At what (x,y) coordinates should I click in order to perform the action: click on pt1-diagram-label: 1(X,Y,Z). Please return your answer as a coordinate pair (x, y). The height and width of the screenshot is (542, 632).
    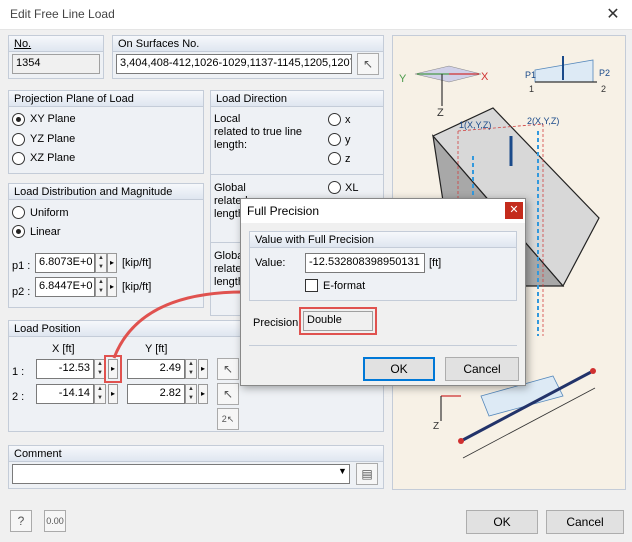
    Looking at the image, I should click on (475, 125).